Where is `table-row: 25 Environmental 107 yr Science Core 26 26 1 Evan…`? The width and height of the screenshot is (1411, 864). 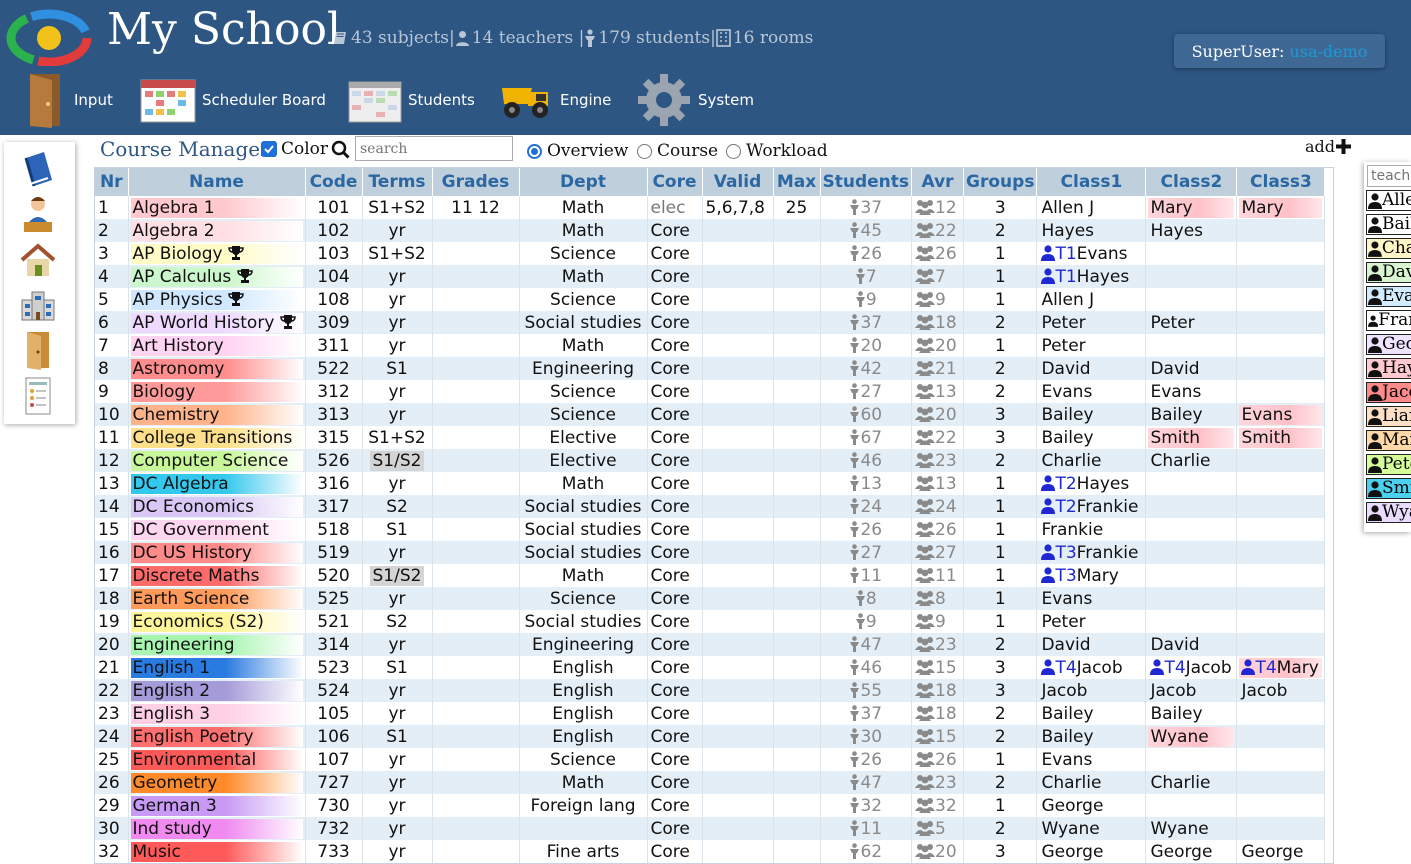
table-row: 25 Environmental 107 yr Science Core 26 26 1 Evan… is located at coordinates (710, 759).